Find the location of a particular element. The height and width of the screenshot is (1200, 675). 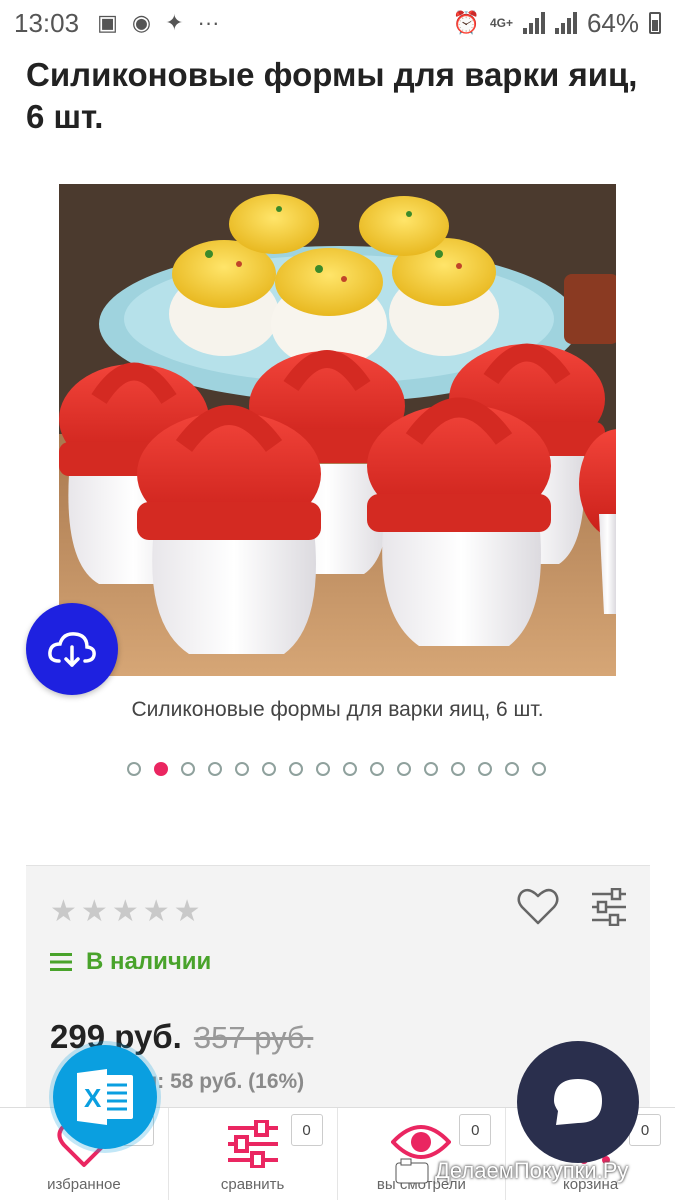

status-time: 13:03 is located at coordinates (47, 22).